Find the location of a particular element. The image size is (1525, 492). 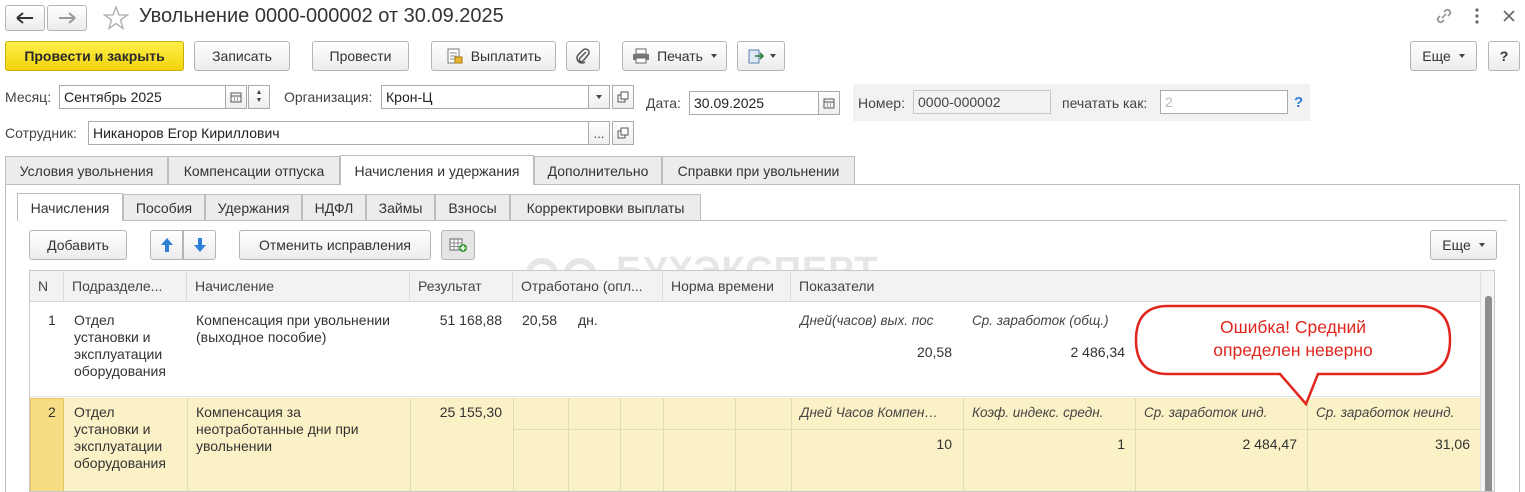

employee-open-button is located at coordinates (623, 133).